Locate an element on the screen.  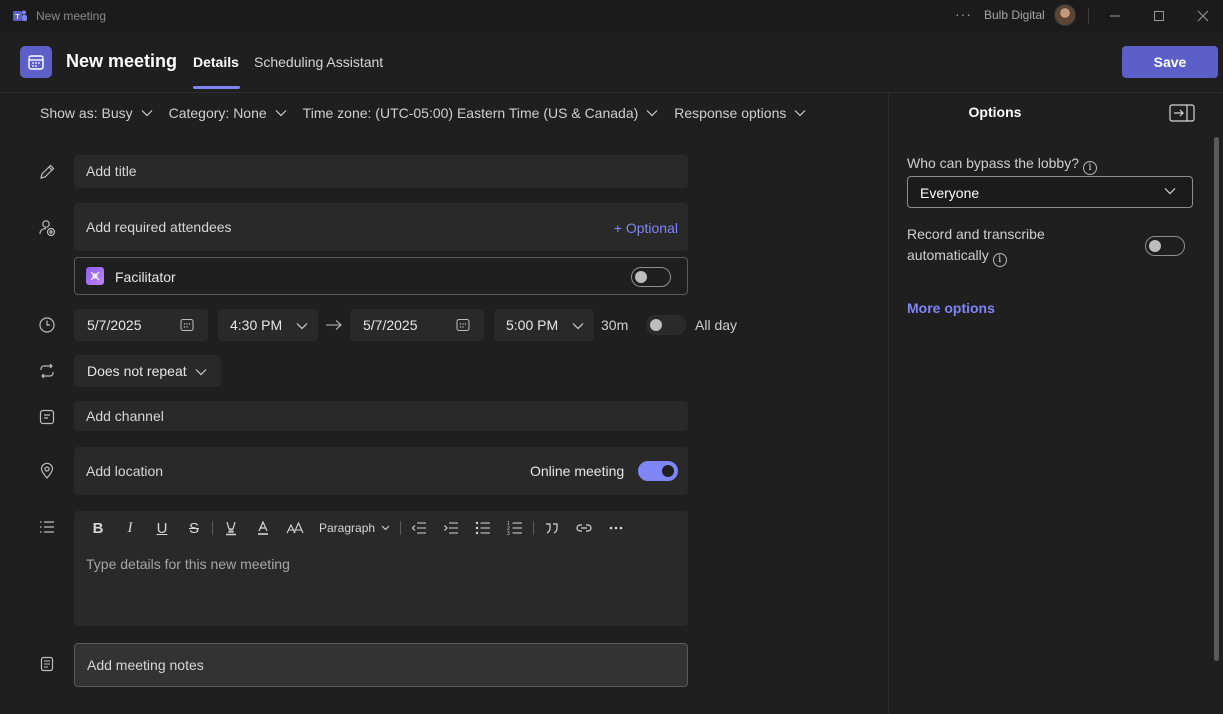
underline-icon: U is located at coordinates (162, 528).